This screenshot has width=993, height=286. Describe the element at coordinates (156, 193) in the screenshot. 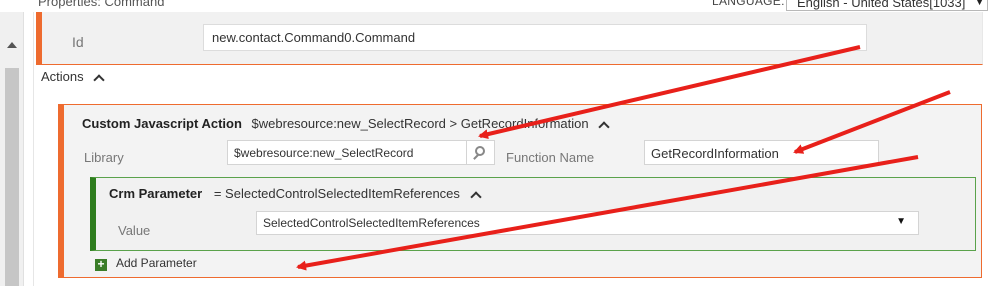

I see `parameter-type-label: Crm Parameter` at that location.